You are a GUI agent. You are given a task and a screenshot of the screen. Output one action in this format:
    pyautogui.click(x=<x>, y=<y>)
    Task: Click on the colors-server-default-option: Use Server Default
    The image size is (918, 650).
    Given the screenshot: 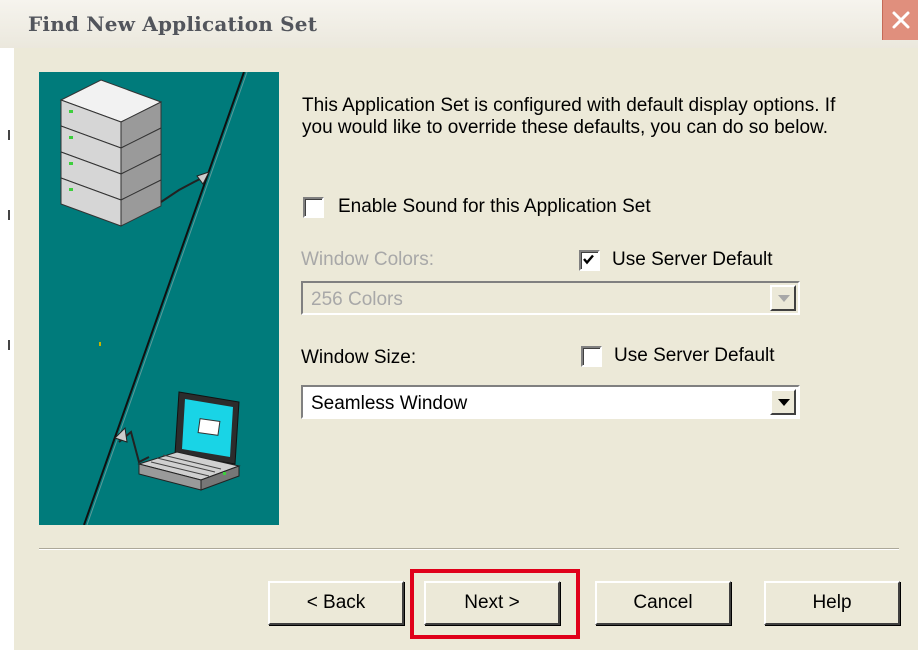 What is the action you would take?
    pyautogui.click(x=676, y=260)
    